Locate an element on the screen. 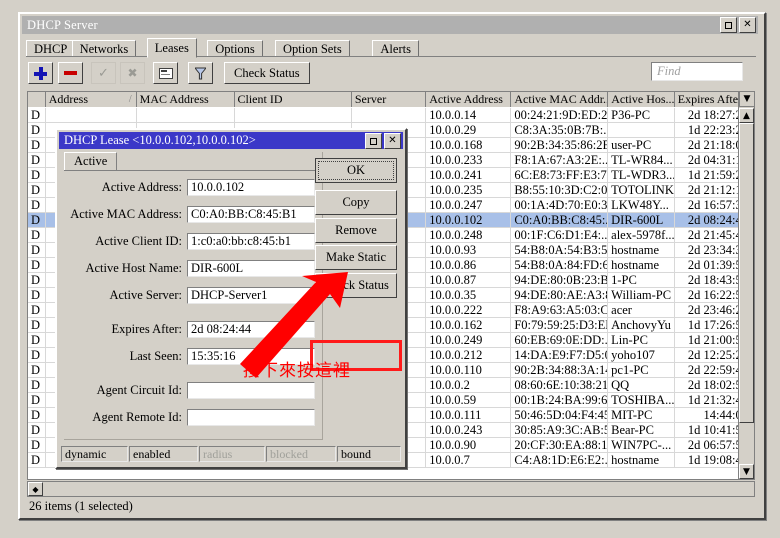 The image size is (780, 538). field-label: Expires After: is located at coordinates (146, 328).